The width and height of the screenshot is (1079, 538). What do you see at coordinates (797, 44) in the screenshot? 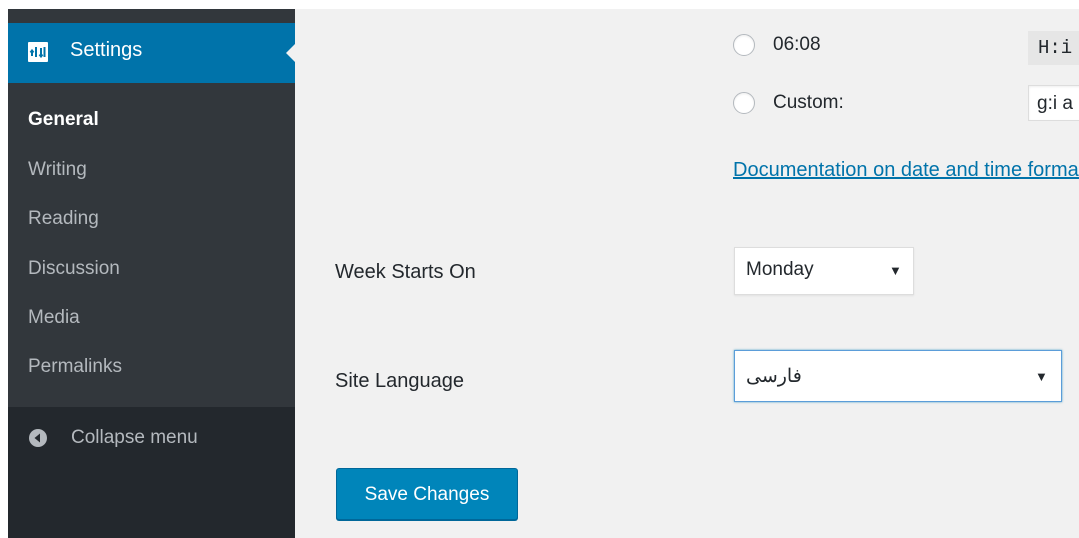
I see `time-format-0608-label: 06:08` at bounding box center [797, 44].